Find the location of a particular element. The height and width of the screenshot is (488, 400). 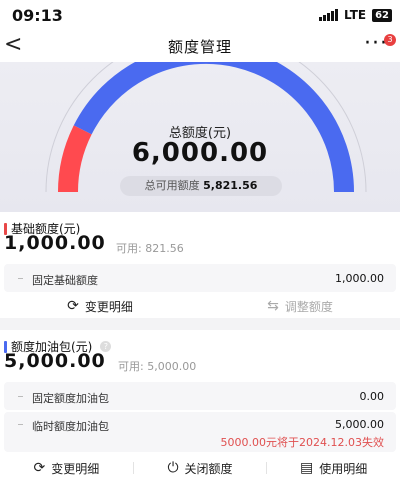

close-limit-button: ⏻ 关闭额度 is located at coordinates (200, 468).